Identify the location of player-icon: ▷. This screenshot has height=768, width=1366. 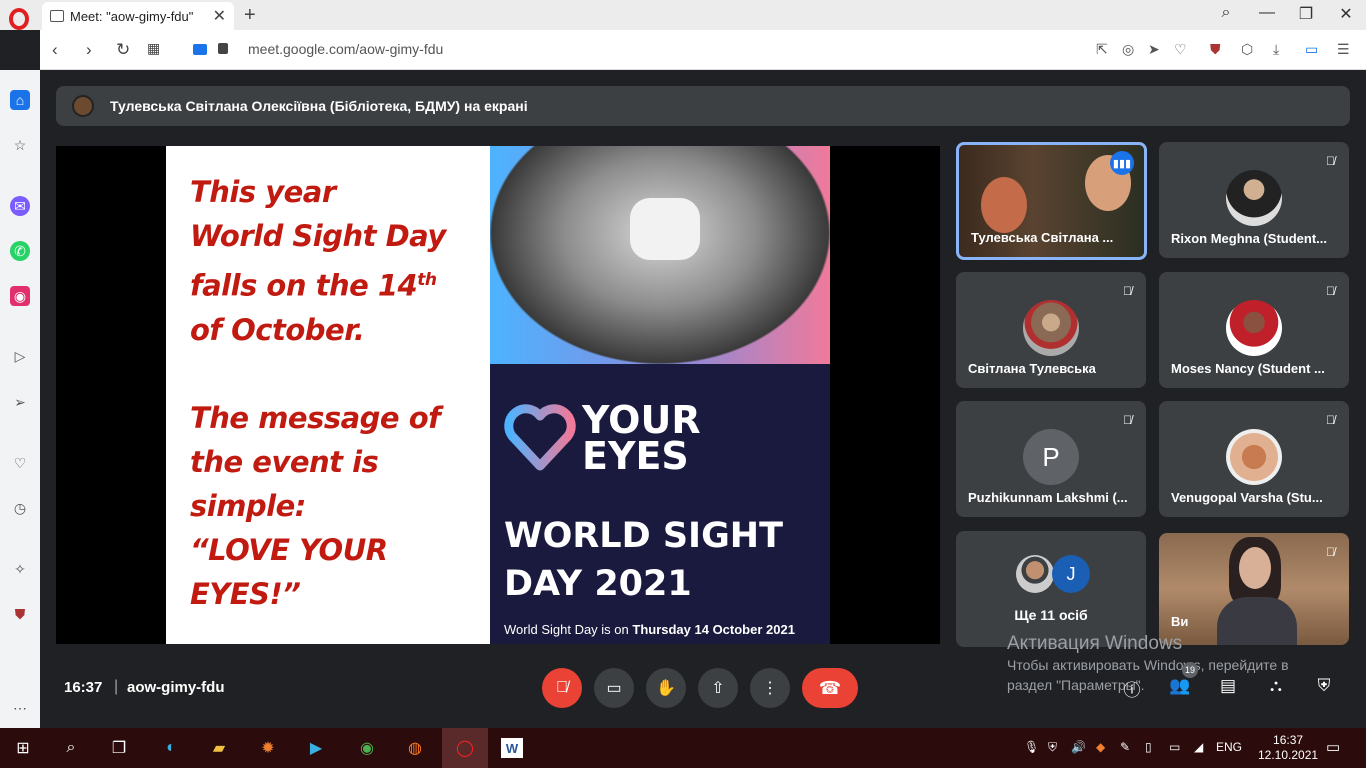
(20, 356).